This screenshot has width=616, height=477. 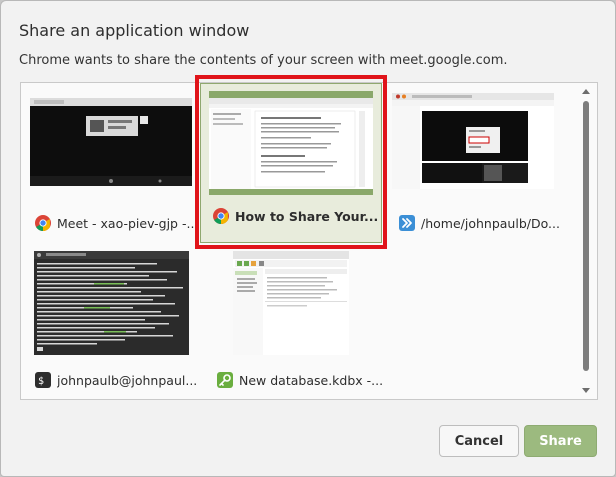 I want to click on file-manager-icon, so click(x=407, y=223).